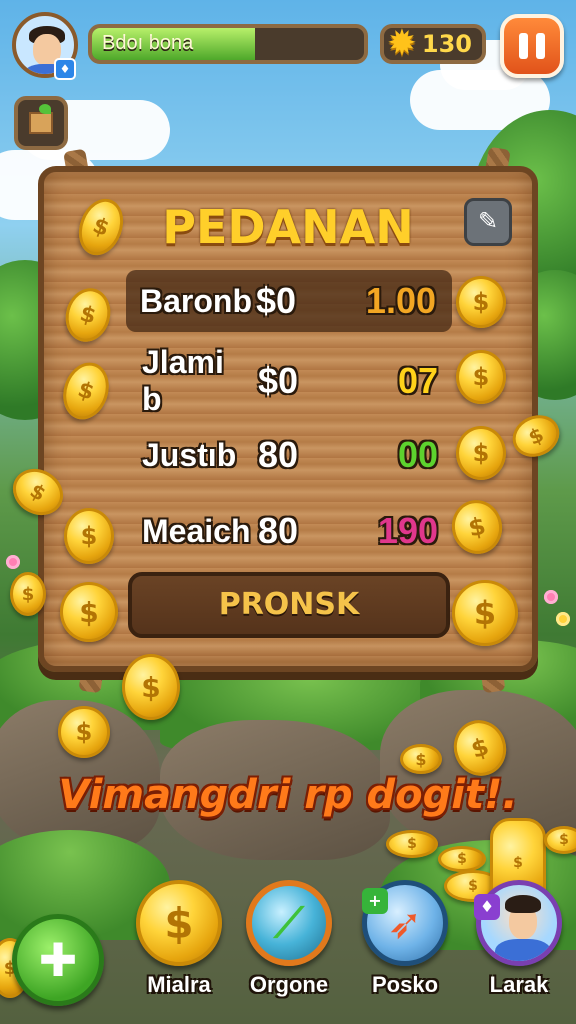 Image resolution: width=576 pixels, height=1024 pixels. I want to click on row-score: 1.00, so click(400, 300).